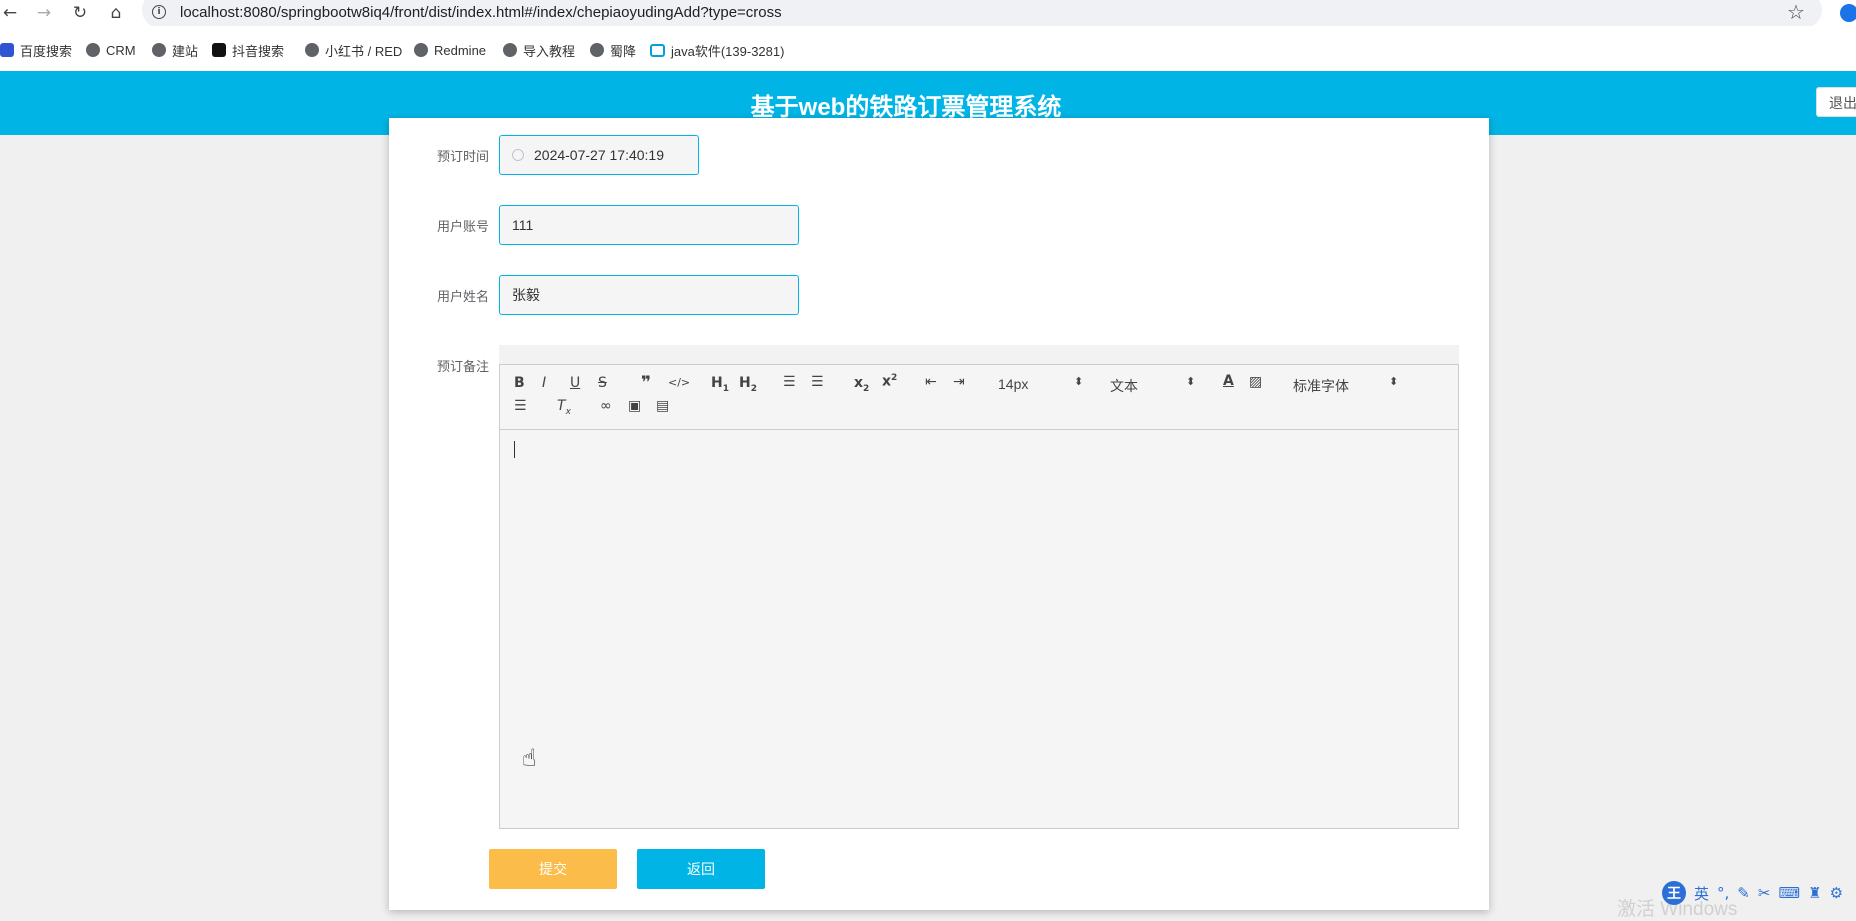 The height and width of the screenshot is (921, 1856). I want to click on bookmark-java: java软件(139-3281), so click(717, 50).